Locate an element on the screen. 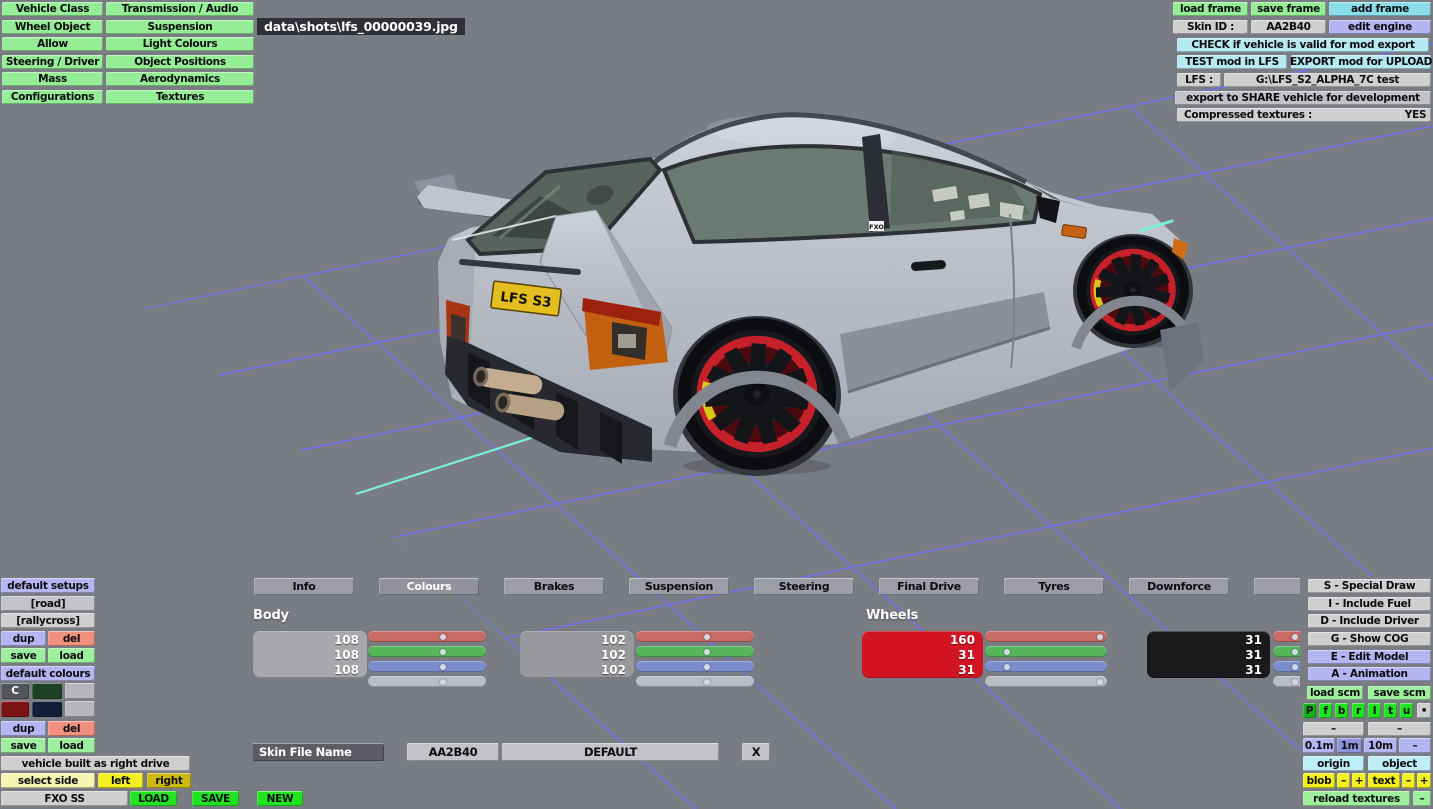 Image resolution: width=1433 pixels, height=809 pixels. menu-wheel-object: Wheel Object is located at coordinates (52, 27).